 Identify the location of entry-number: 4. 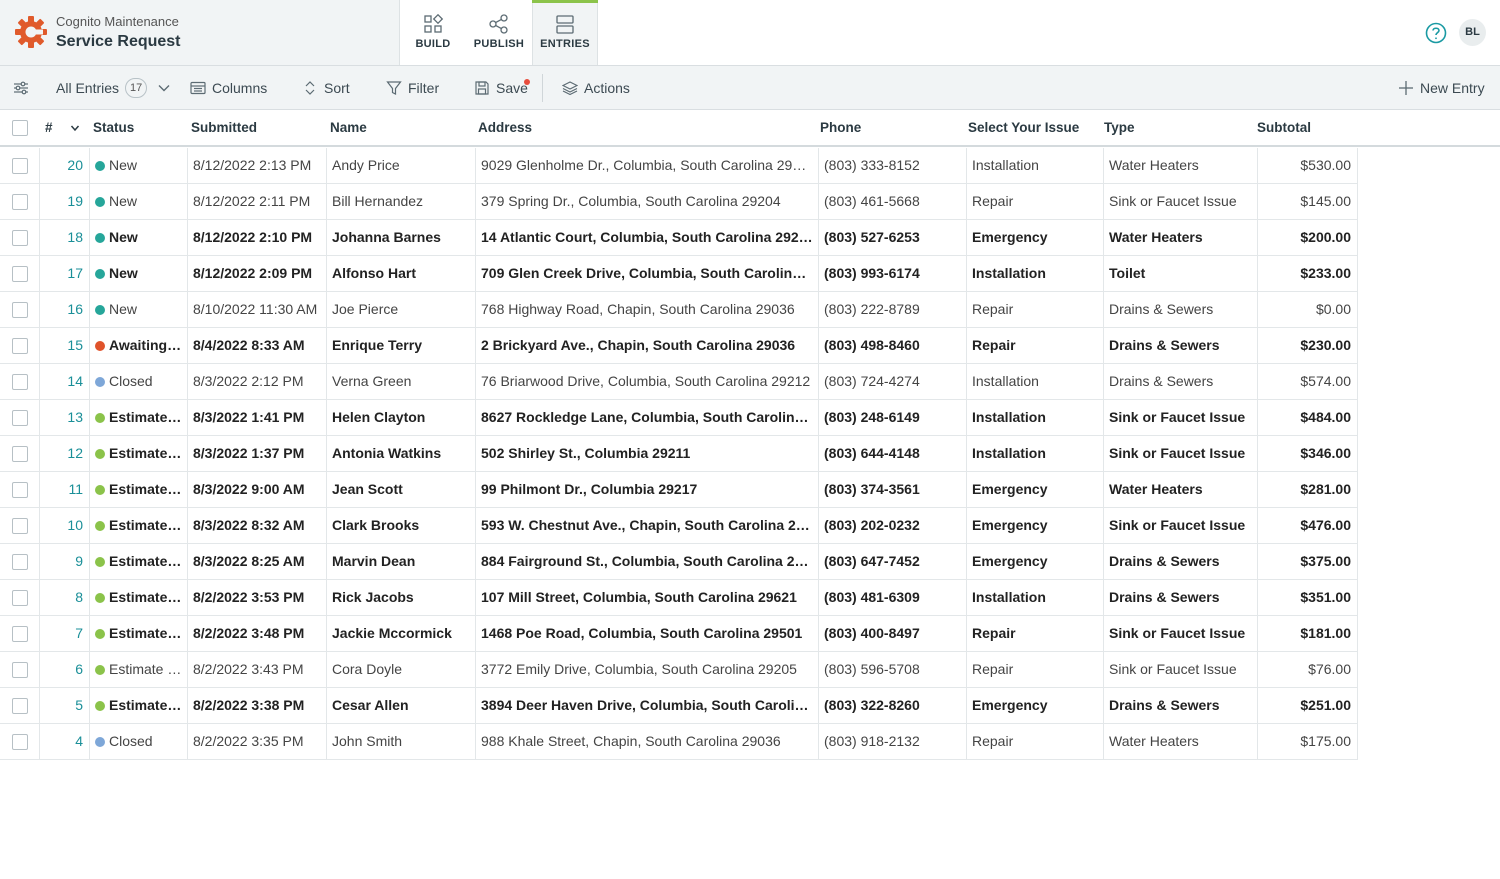
(65, 741).